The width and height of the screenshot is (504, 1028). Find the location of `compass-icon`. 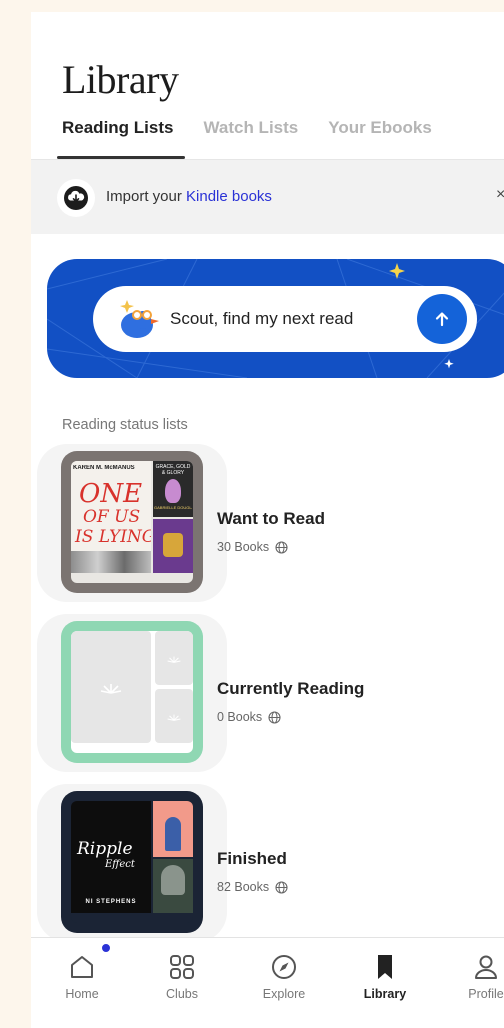

compass-icon is located at coordinates (284, 967).